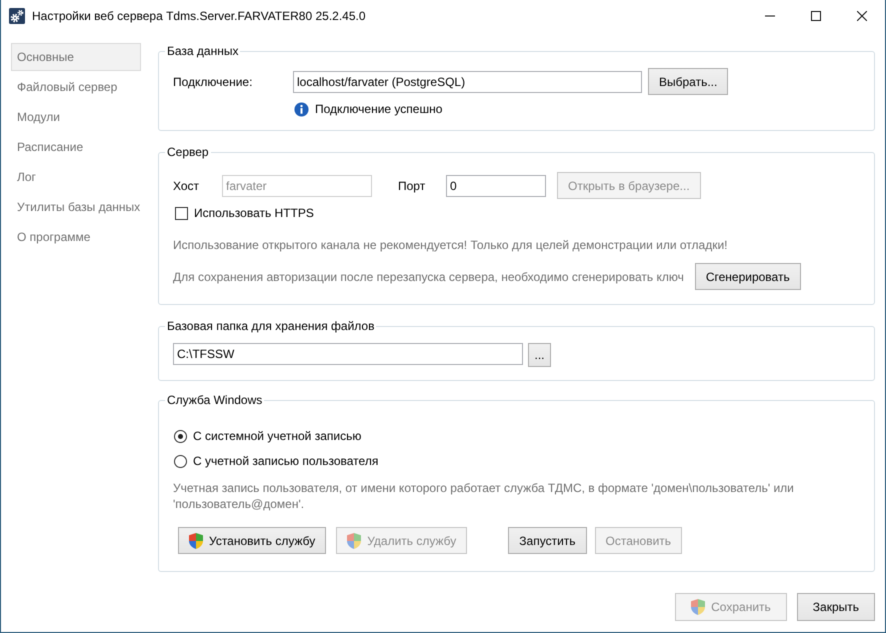 This screenshot has width=886, height=633. Describe the element at coordinates (271, 326) in the screenshot. I see `group-title: Базовая папка для хранения файлов` at that location.